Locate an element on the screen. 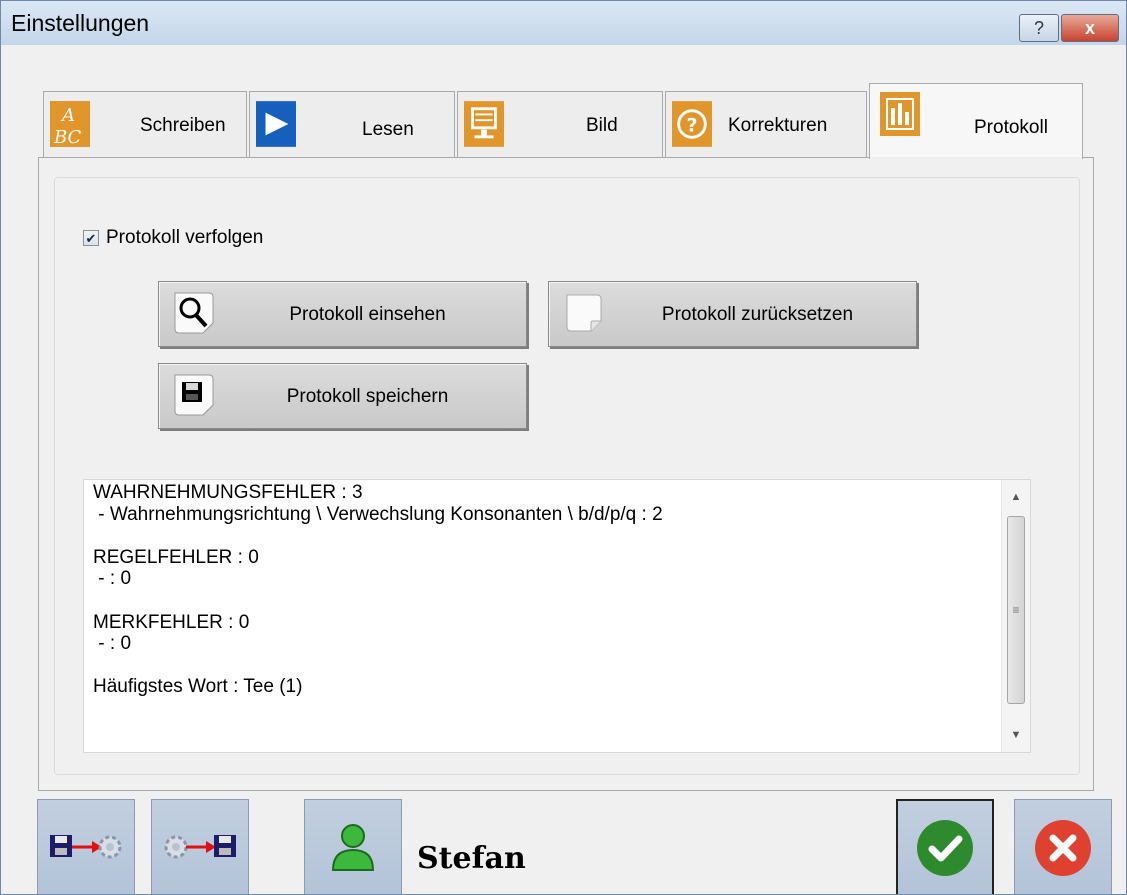 The width and height of the screenshot is (1127, 895). tab-schreiben: A BC Schreiben is located at coordinates (145, 124).